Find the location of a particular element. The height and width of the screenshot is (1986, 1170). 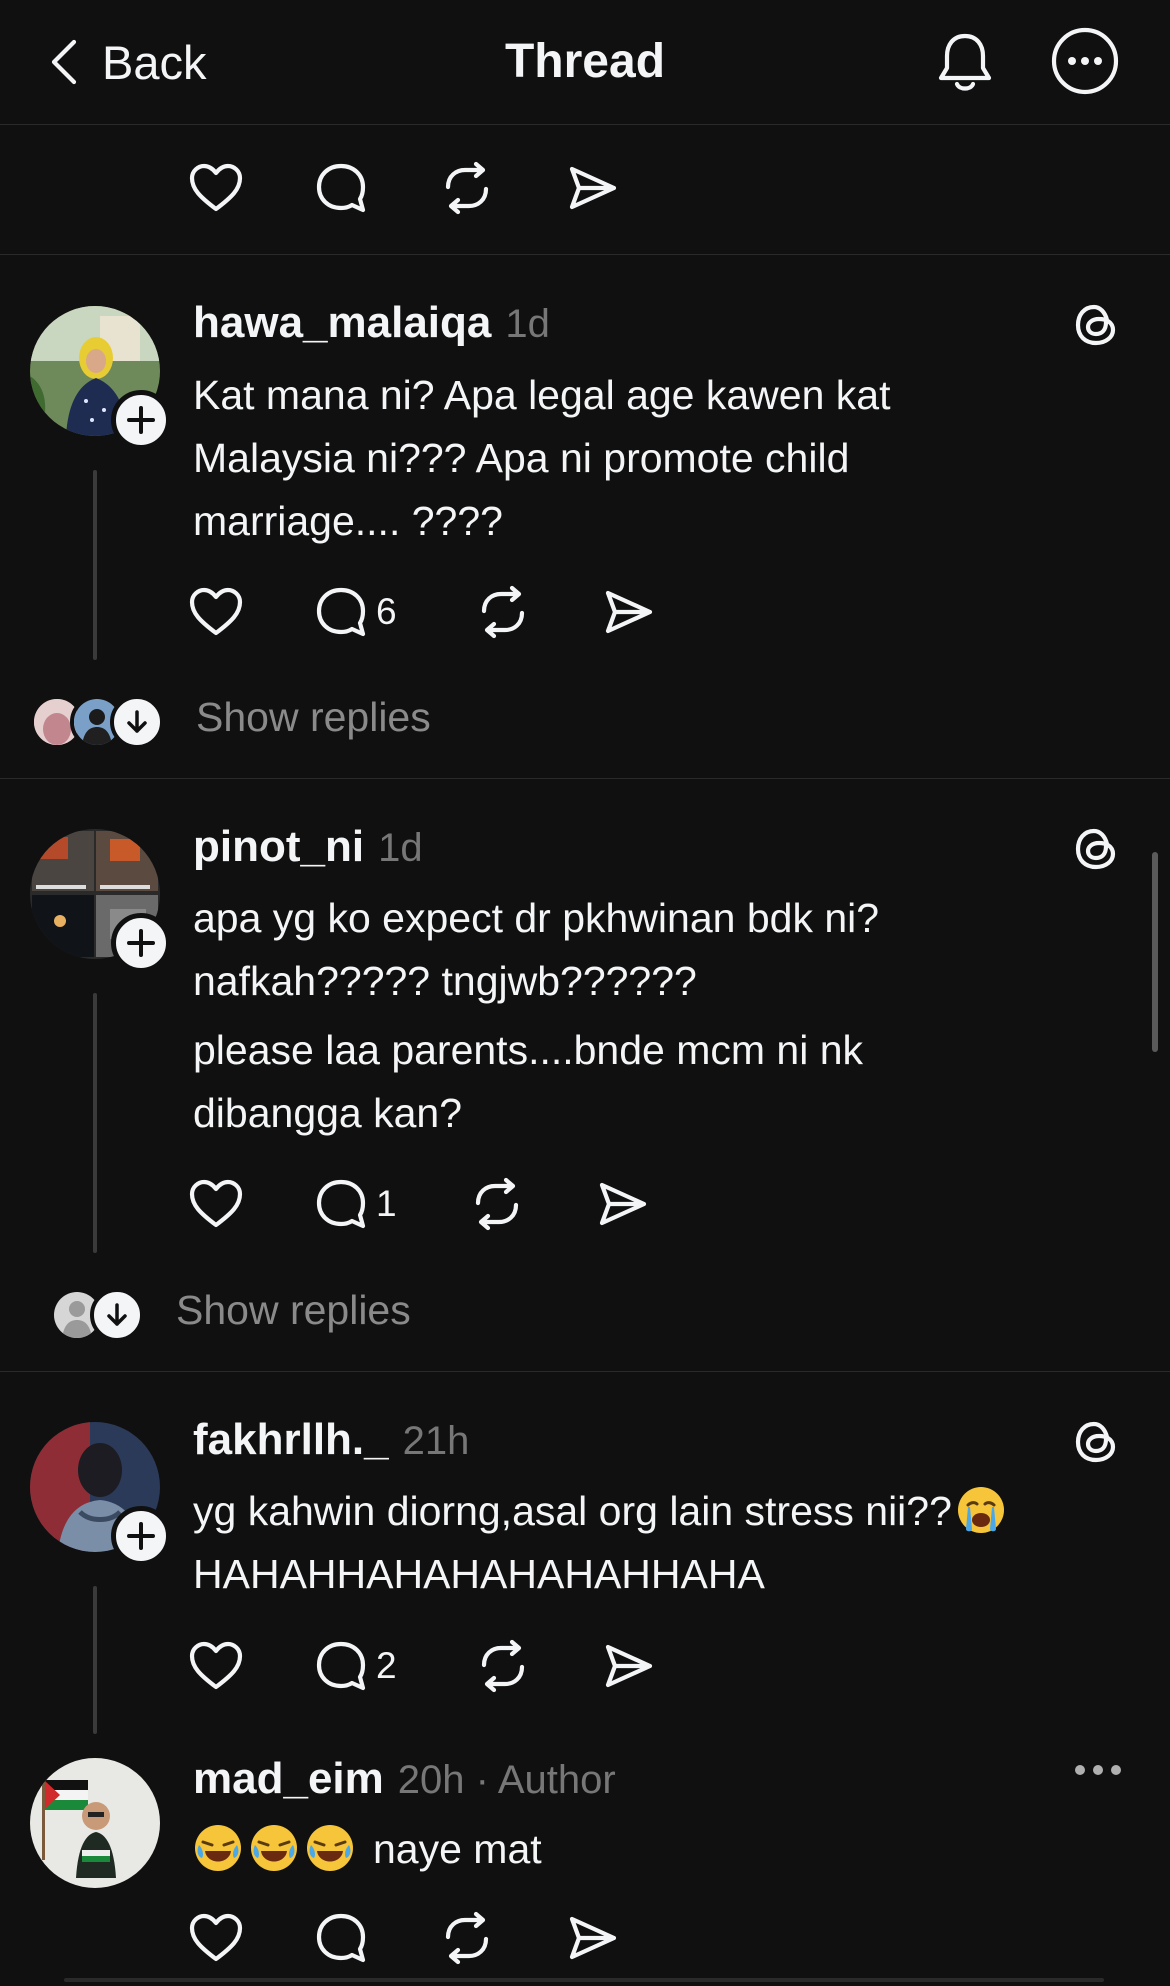

crying-face-emoji-icon is located at coordinates (980, 1510).